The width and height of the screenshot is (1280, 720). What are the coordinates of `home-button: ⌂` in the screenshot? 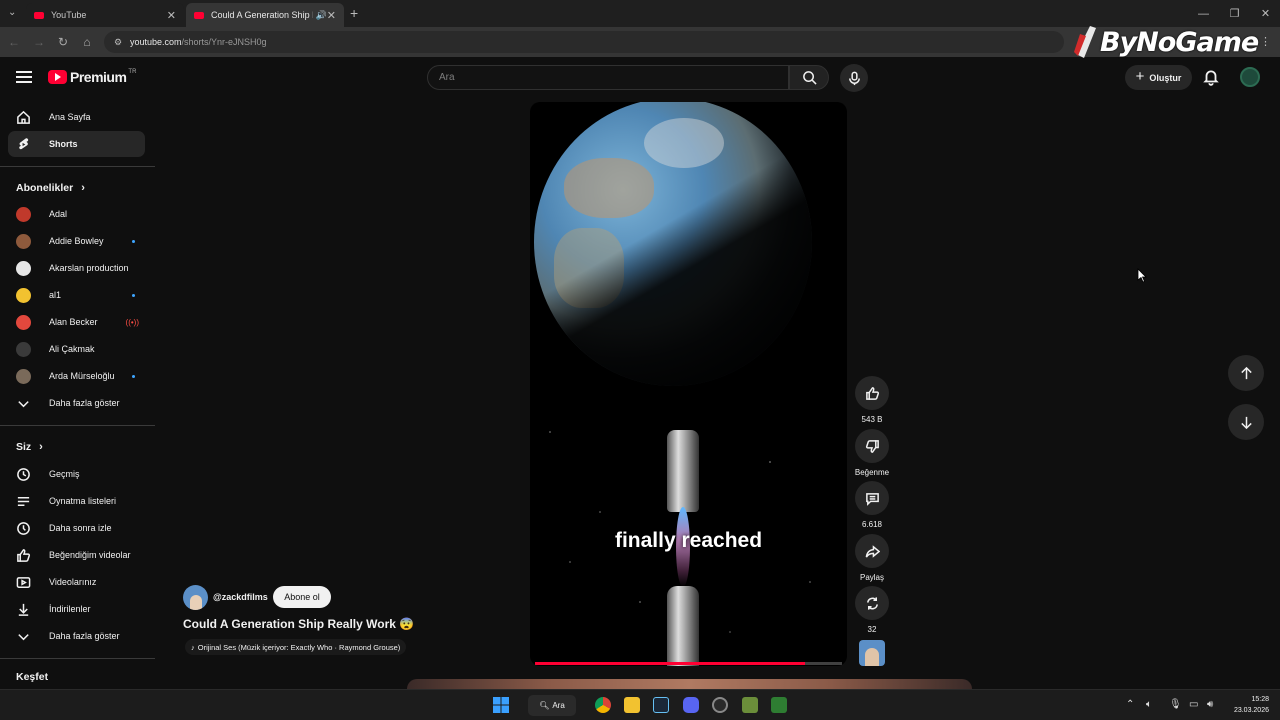 It's located at (87, 42).